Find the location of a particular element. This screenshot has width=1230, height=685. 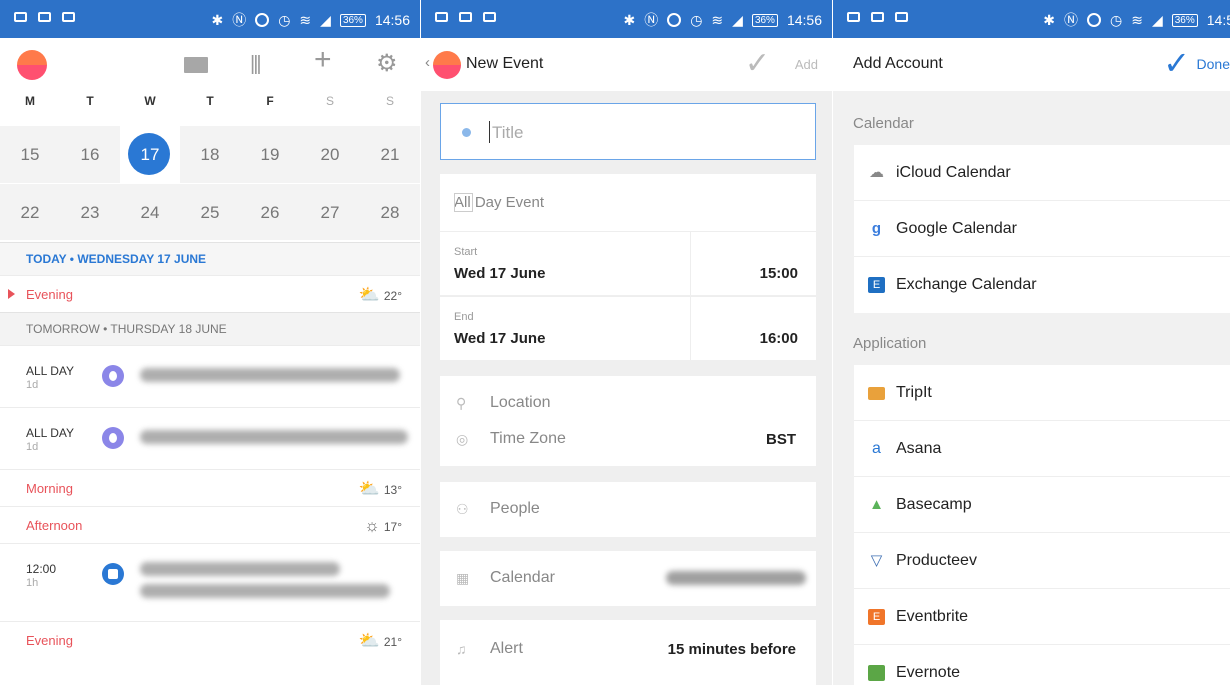

clock: 14:5 is located at coordinates (1218, 20).